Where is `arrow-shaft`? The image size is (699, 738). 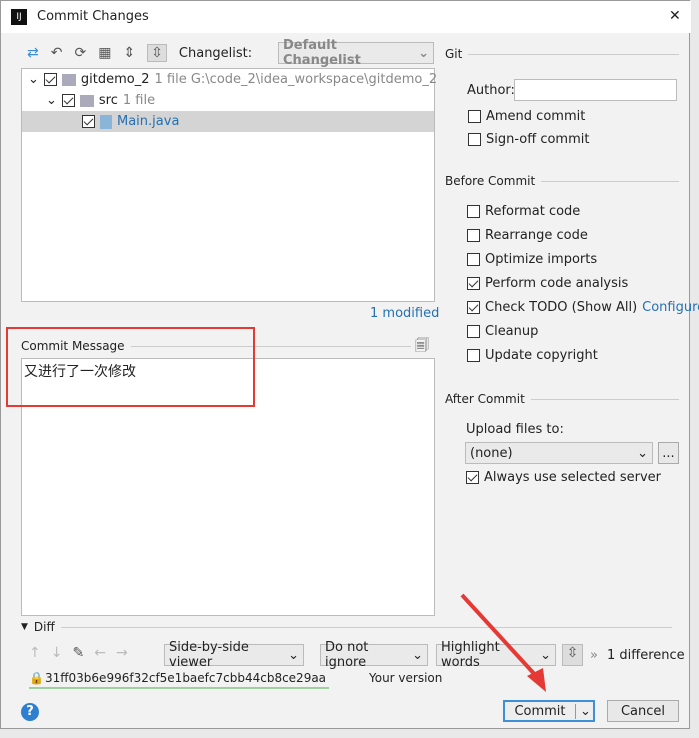
arrow-shaft is located at coordinates (500, 636).